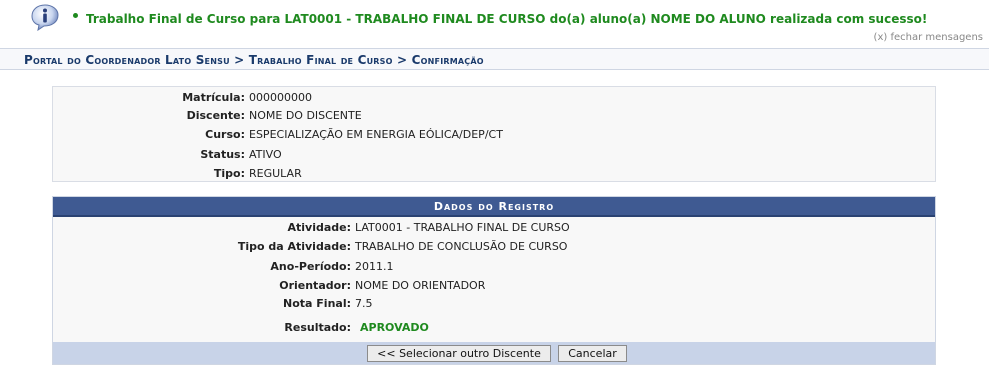  Describe the element at coordinates (494, 207) in the screenshot. I see `registro-caption: Dados do Registro` at that location.